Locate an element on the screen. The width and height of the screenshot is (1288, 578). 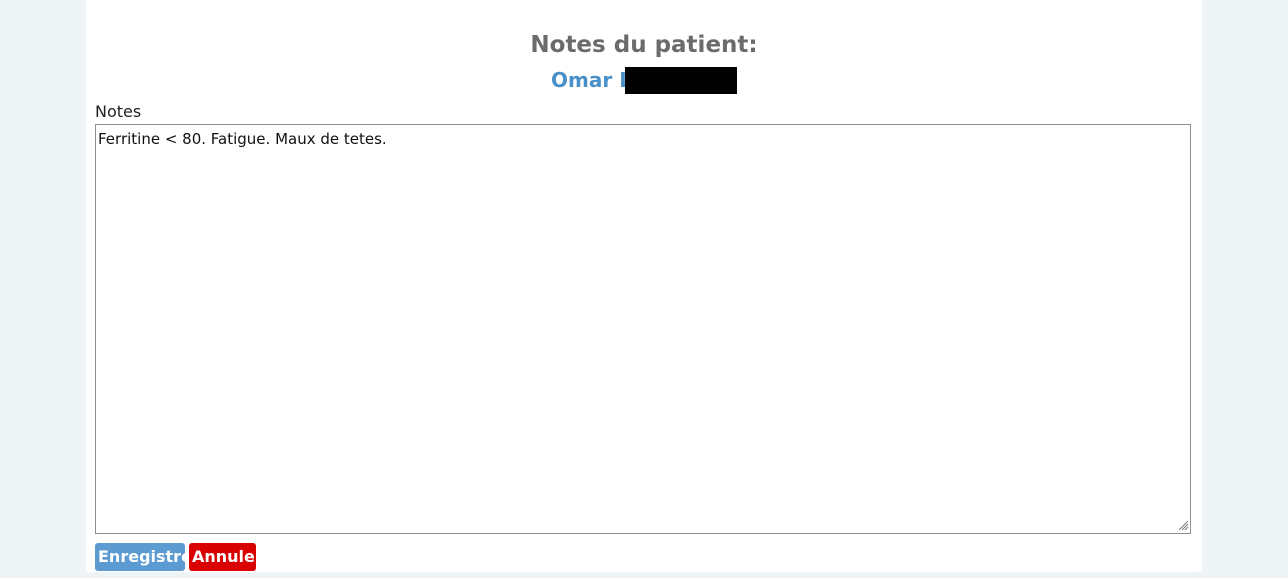
cancel-button: Annuler is located at coordinates (226, 557).